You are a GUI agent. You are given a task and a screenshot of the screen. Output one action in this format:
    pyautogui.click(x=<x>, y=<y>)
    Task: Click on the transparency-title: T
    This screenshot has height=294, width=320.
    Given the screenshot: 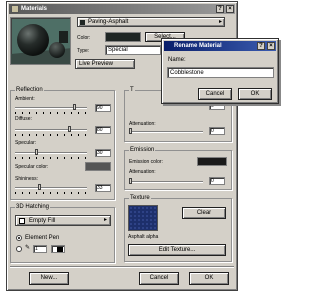 What is the action you would take?
    pyautogui.click(x=132, y=90)
    